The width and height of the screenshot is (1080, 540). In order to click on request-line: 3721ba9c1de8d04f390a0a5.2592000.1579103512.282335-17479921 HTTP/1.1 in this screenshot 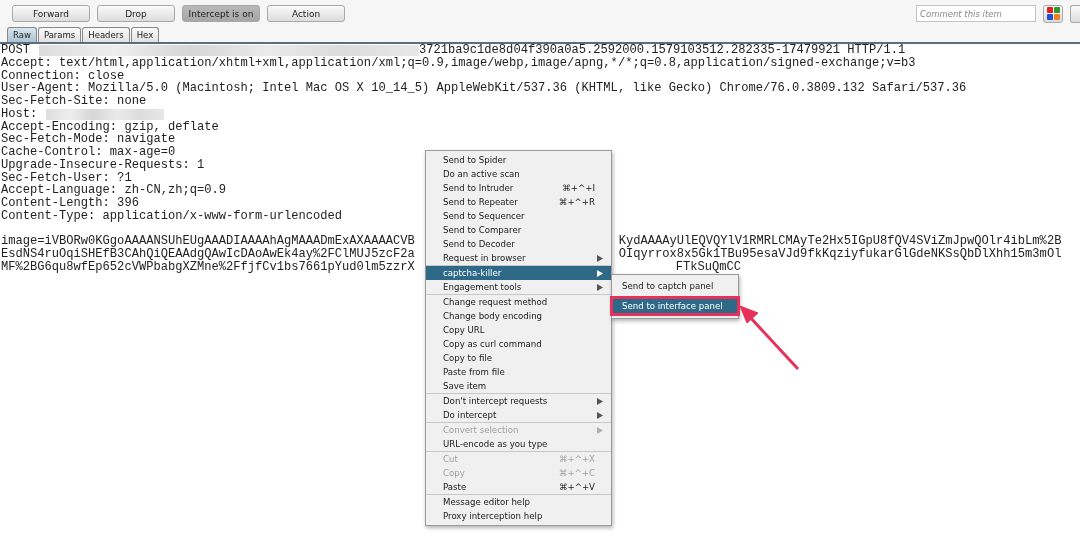, I will do `click(662, 50)`.